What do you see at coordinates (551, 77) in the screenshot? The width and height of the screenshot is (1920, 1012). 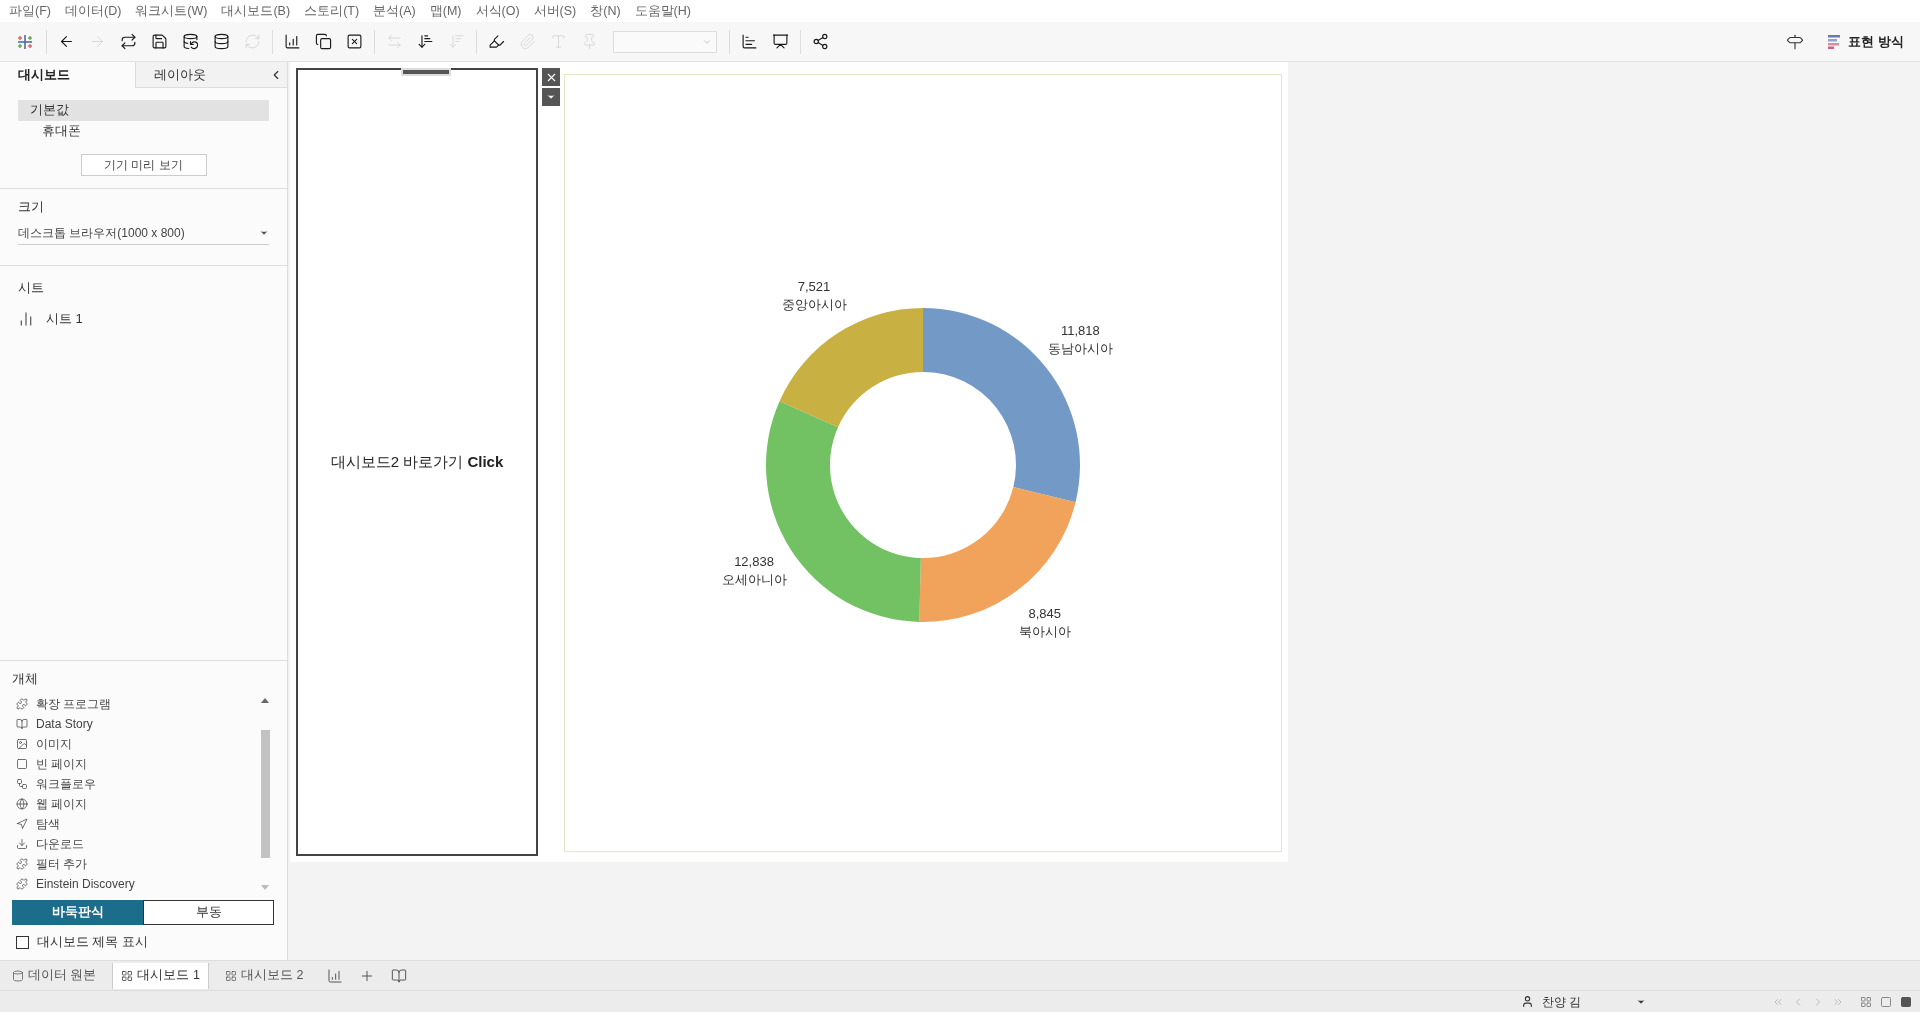 I see `close-button` at bounding box center [551, 77].